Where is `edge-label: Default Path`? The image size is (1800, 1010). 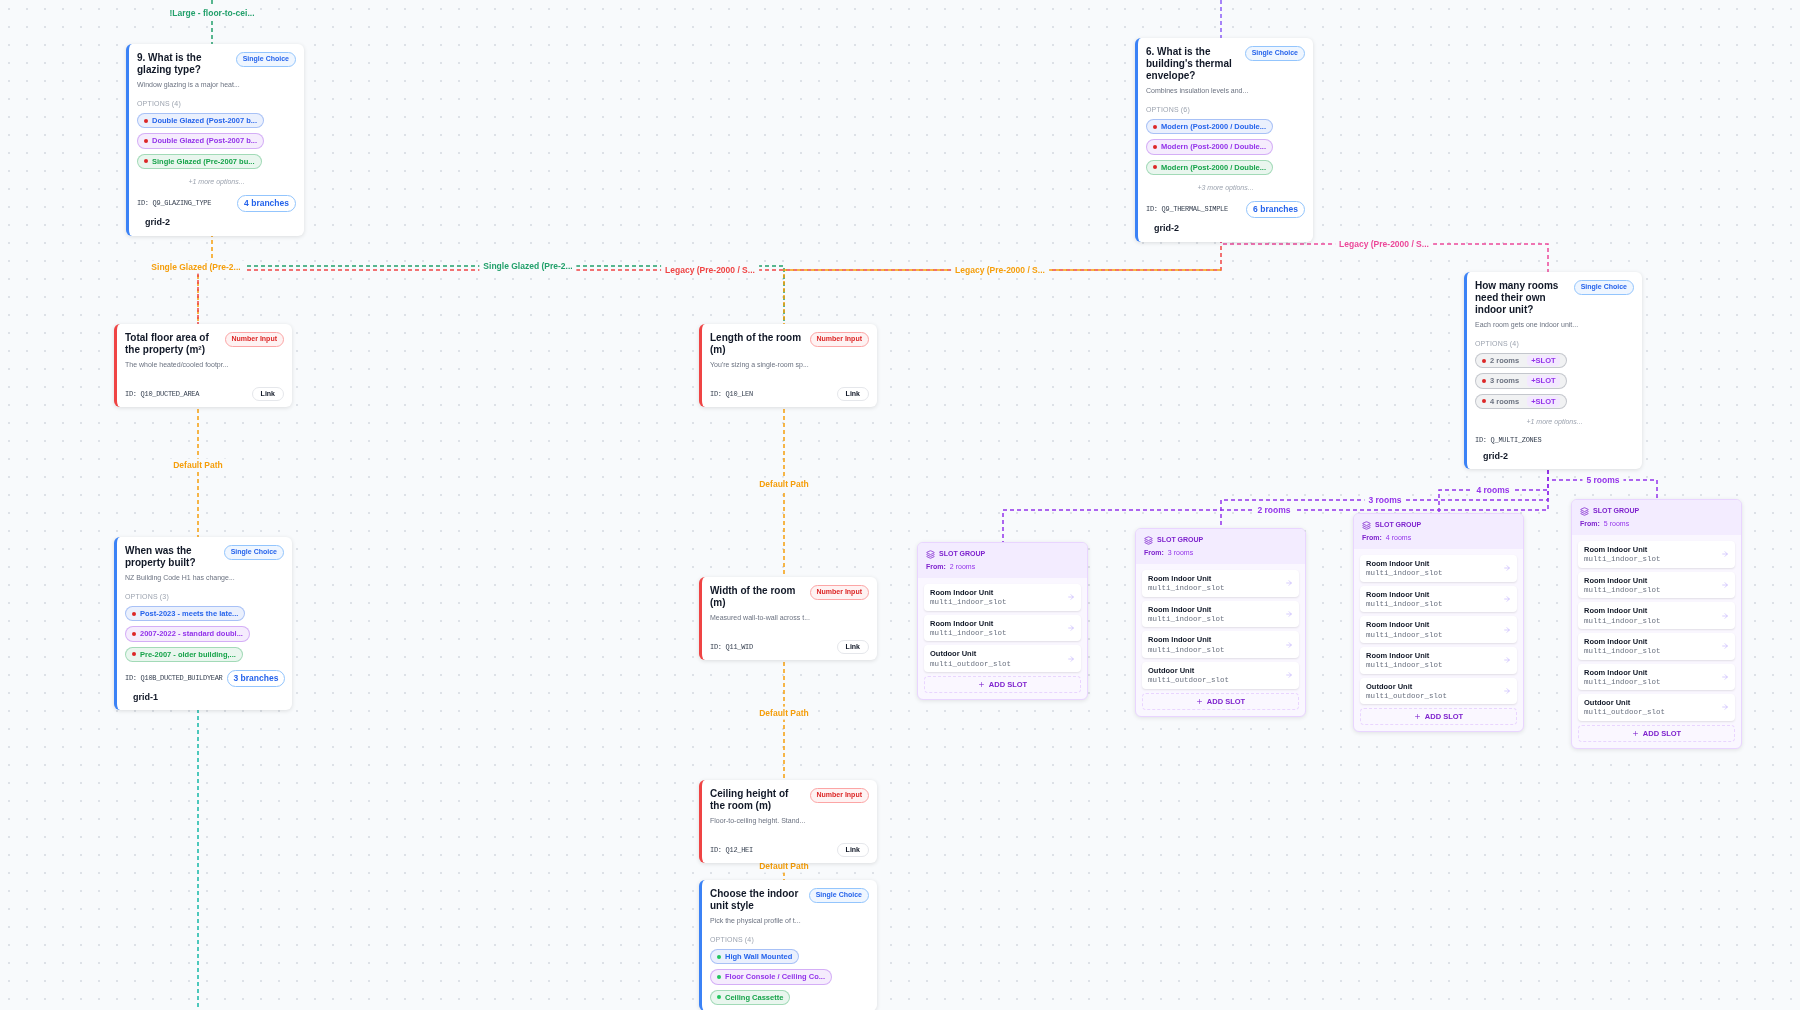 edge-label: Default Path is located at coordinates (198, 465).